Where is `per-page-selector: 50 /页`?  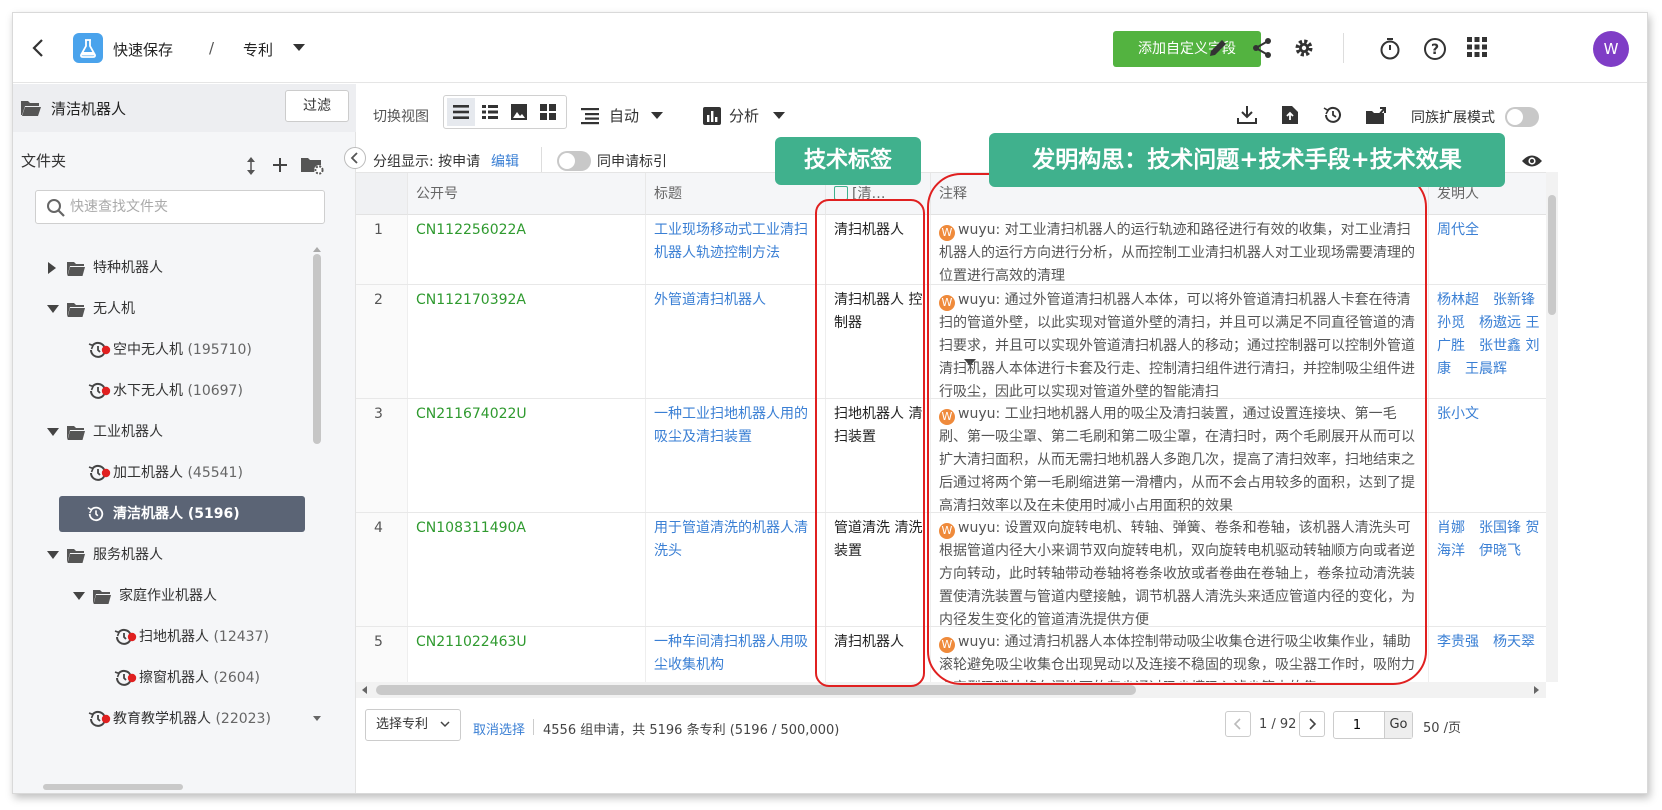
per-page-selector: 50 /页 is located at coordinates (1442, 726).